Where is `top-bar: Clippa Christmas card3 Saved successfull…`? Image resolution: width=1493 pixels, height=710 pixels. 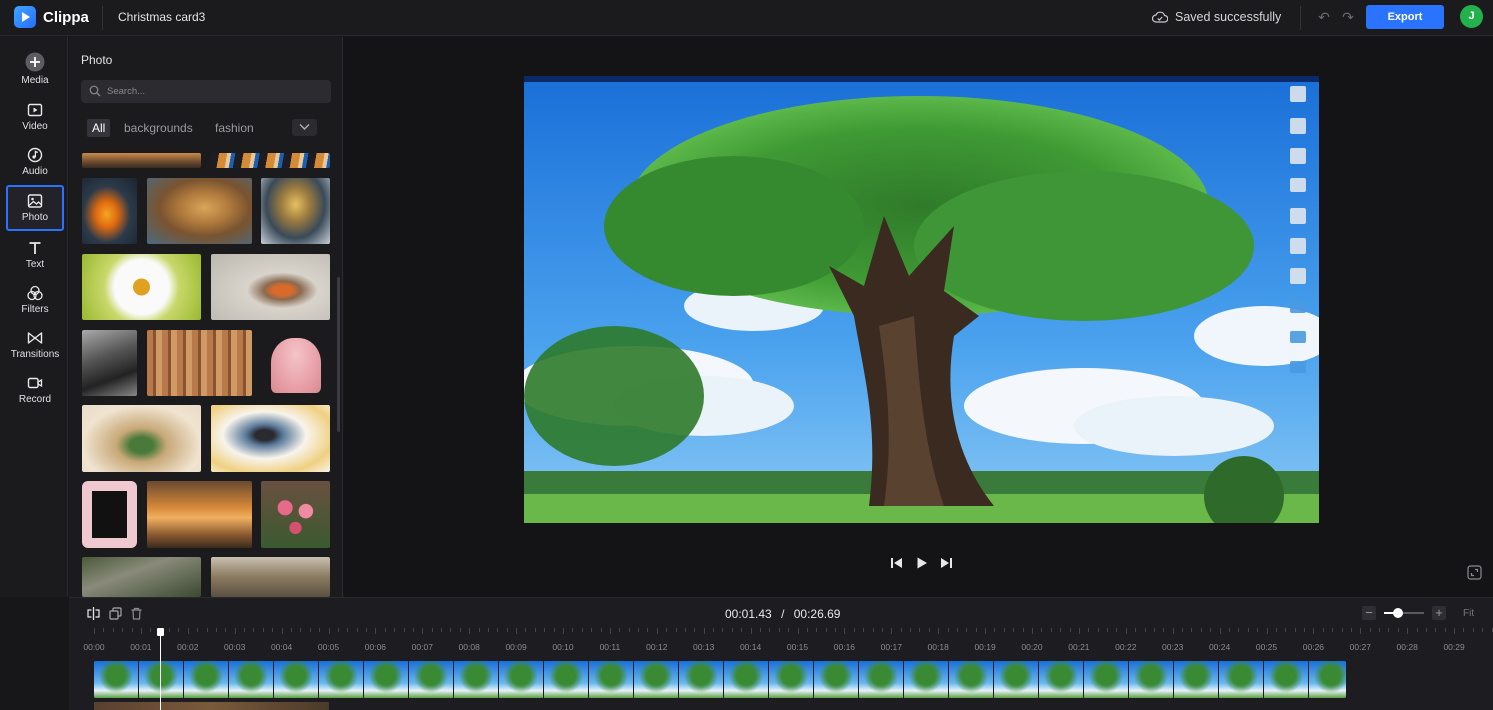 top-bar: Clippa Christmas card3 Saved successfull… is located at coordinates (746, 18).